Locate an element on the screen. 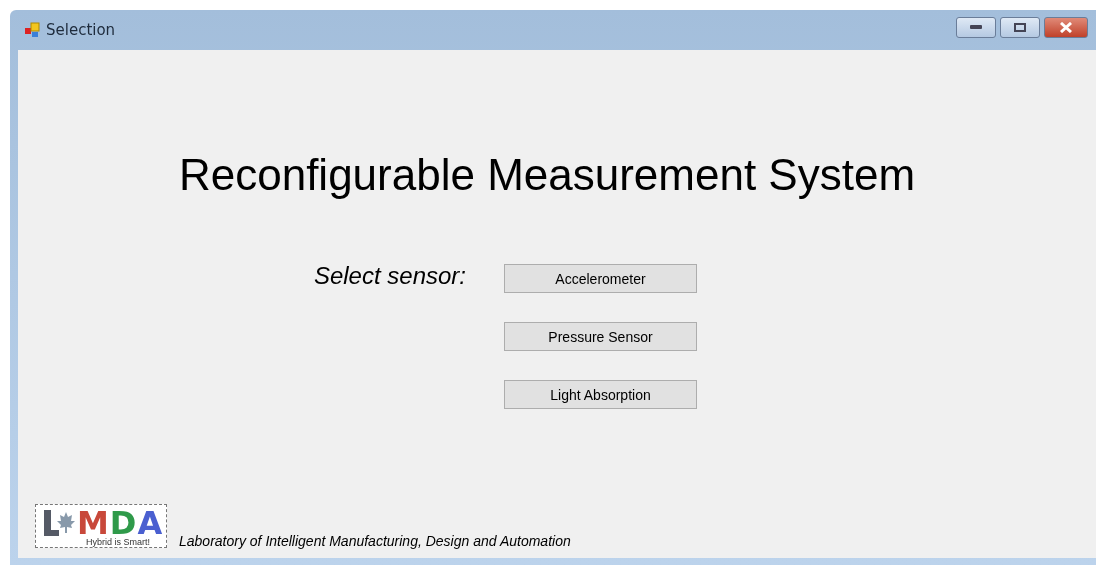  prompt-label: Select sensor: is located at coordinates (389, 276).